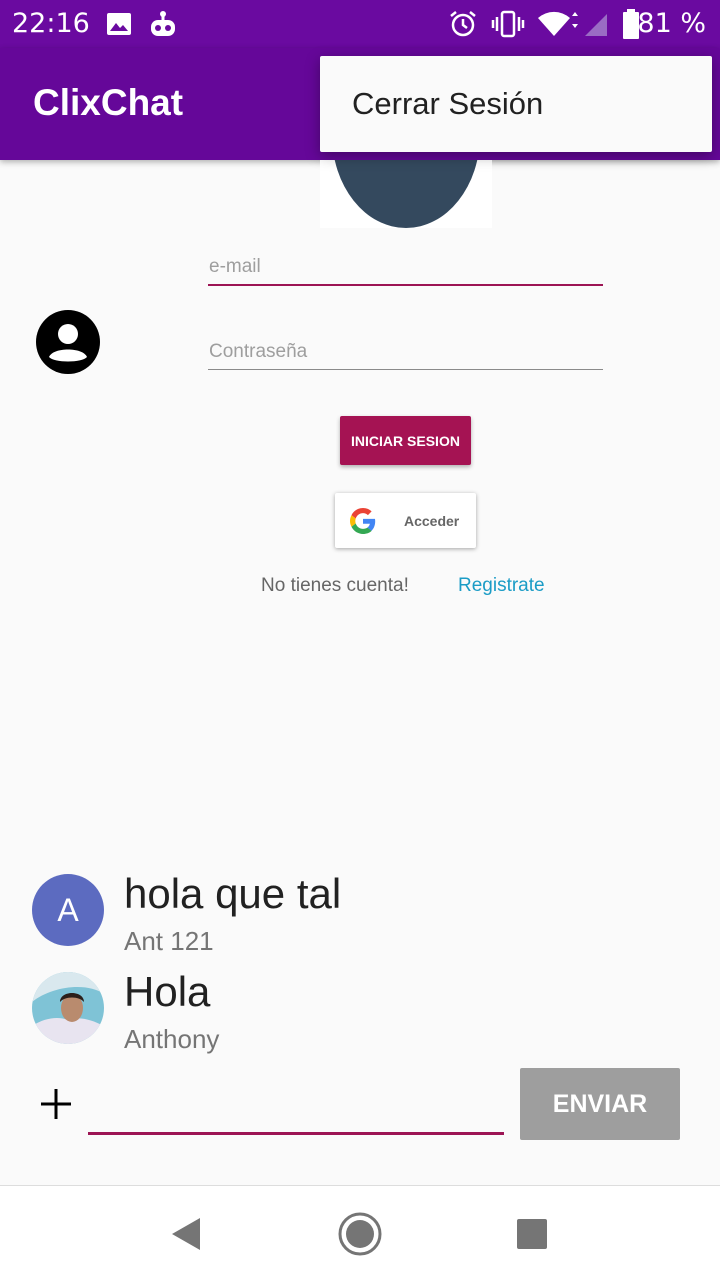  I want to click on avatar, so click(68, 1008).